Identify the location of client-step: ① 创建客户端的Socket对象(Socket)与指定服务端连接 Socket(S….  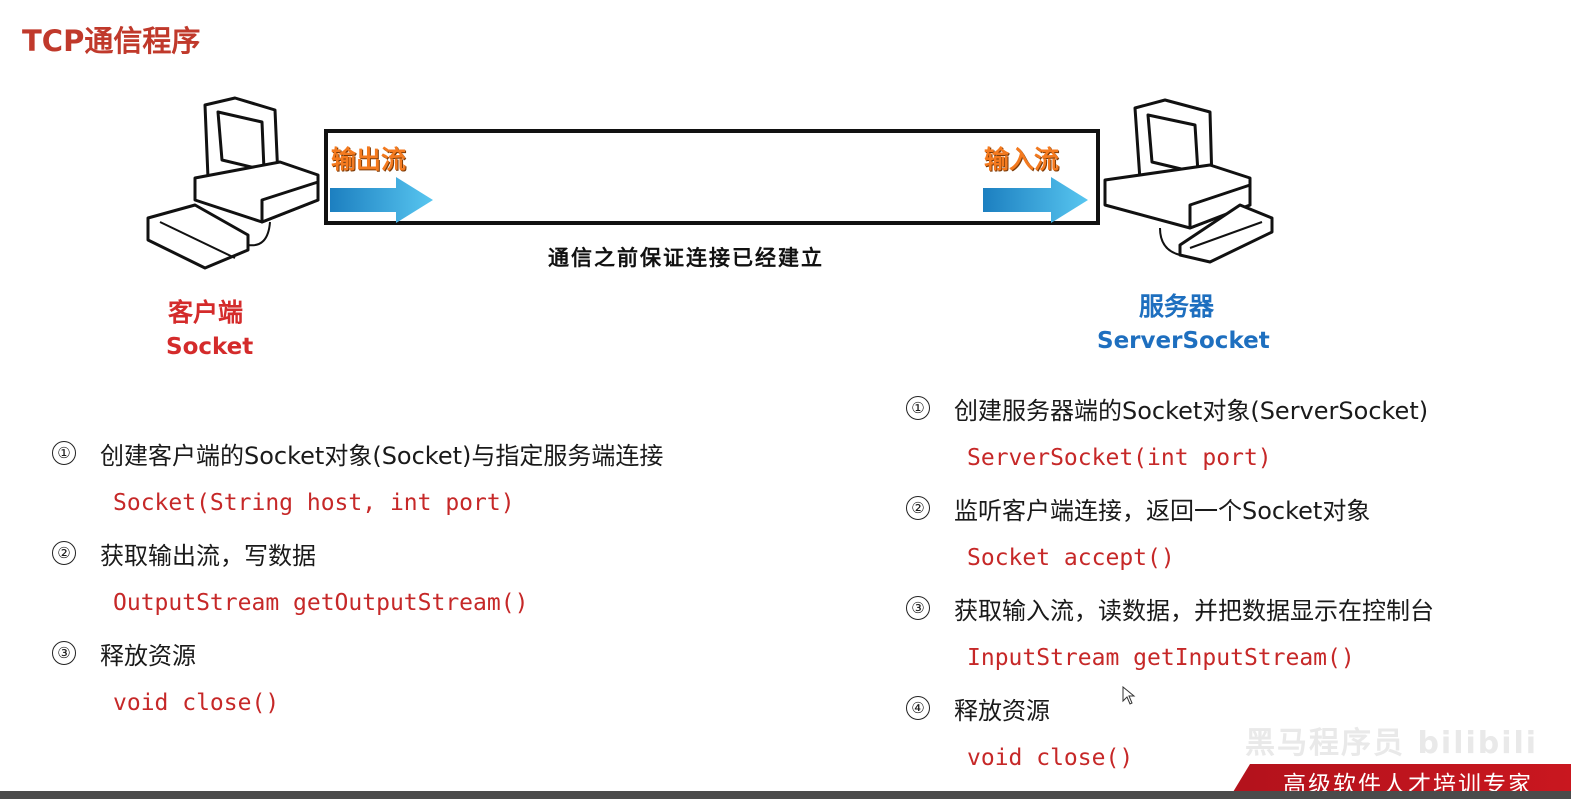
(442, 478).